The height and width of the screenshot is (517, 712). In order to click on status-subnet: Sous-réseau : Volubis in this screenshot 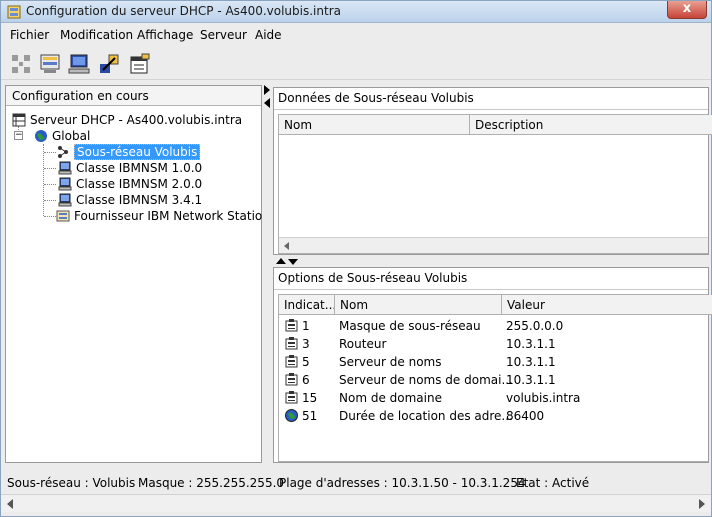, I will do `click(71, 483)`.